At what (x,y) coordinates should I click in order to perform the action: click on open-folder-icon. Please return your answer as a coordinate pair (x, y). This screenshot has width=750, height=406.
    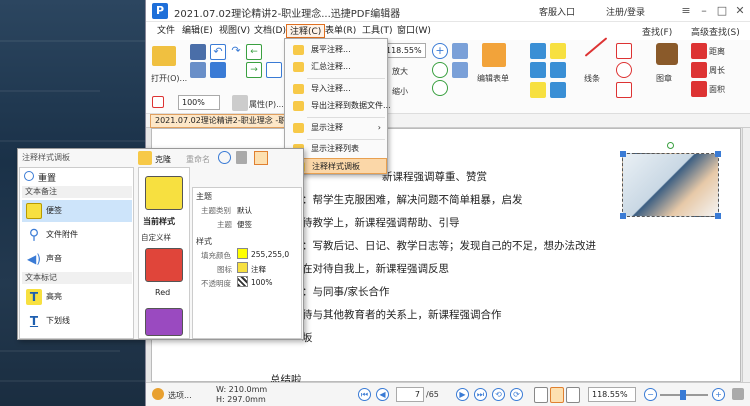
    Looking at the image, I should click on (164, 56).